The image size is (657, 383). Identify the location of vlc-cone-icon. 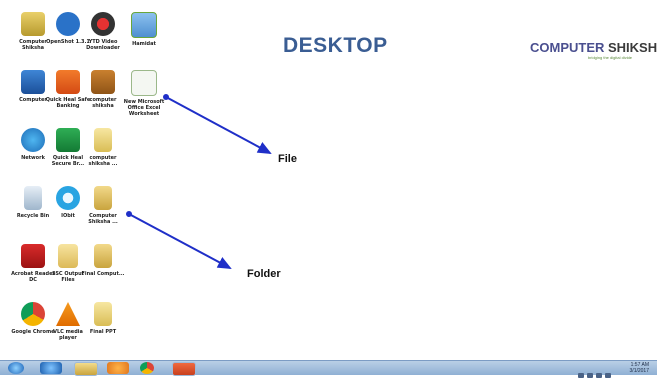
(68, 314).